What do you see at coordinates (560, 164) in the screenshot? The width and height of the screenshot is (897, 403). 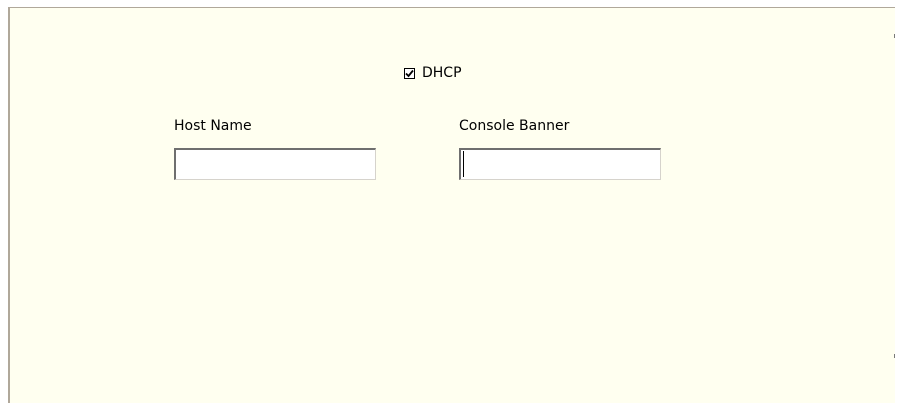 I see `console-banner-input` at bounding box center [560, 164].